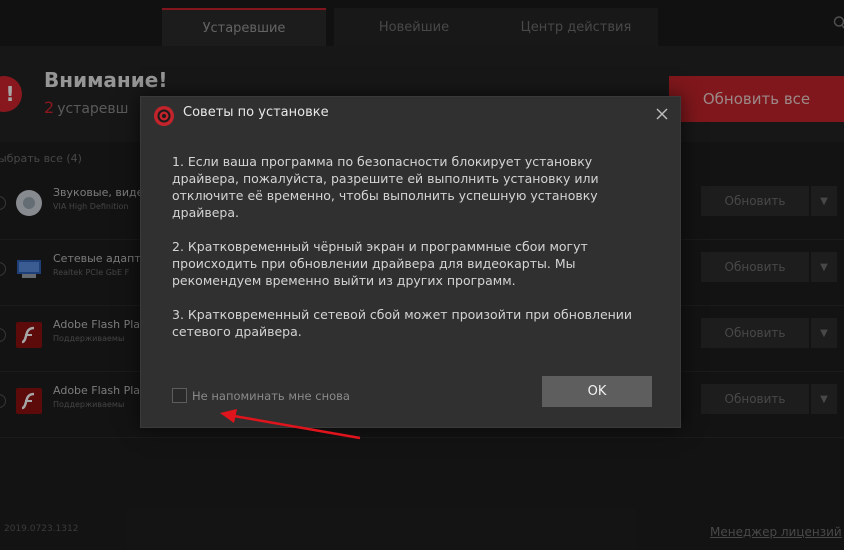 The width and height of the screenshot is (844, 550). Describe the element at coordinates (256, 112) in the screenshot. I see `dialog-title: Советы по установке` at that location.